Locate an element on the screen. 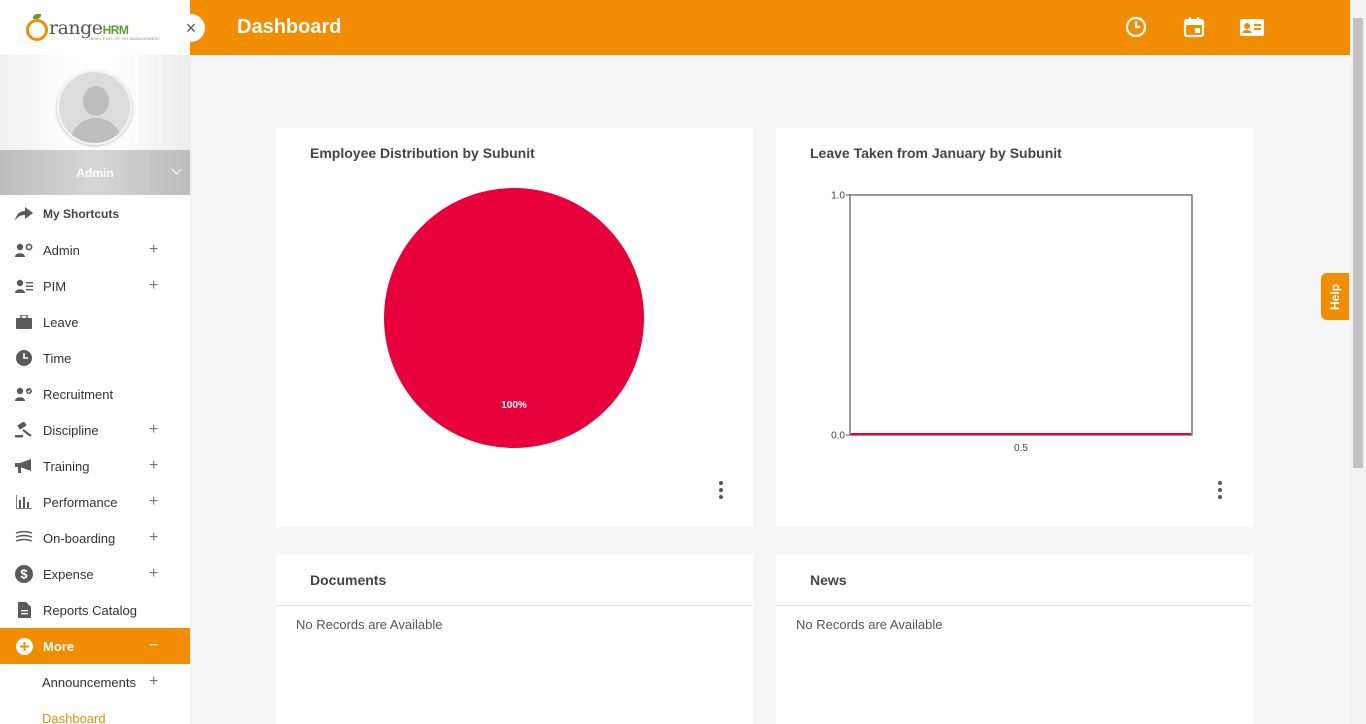  sidebar-item-admin: Admin + is located at coordinates (95, 250).